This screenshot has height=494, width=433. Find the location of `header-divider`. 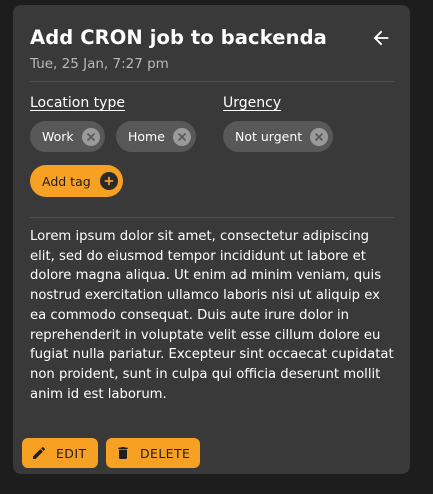

header-divider is located at coordinates (212, 81).